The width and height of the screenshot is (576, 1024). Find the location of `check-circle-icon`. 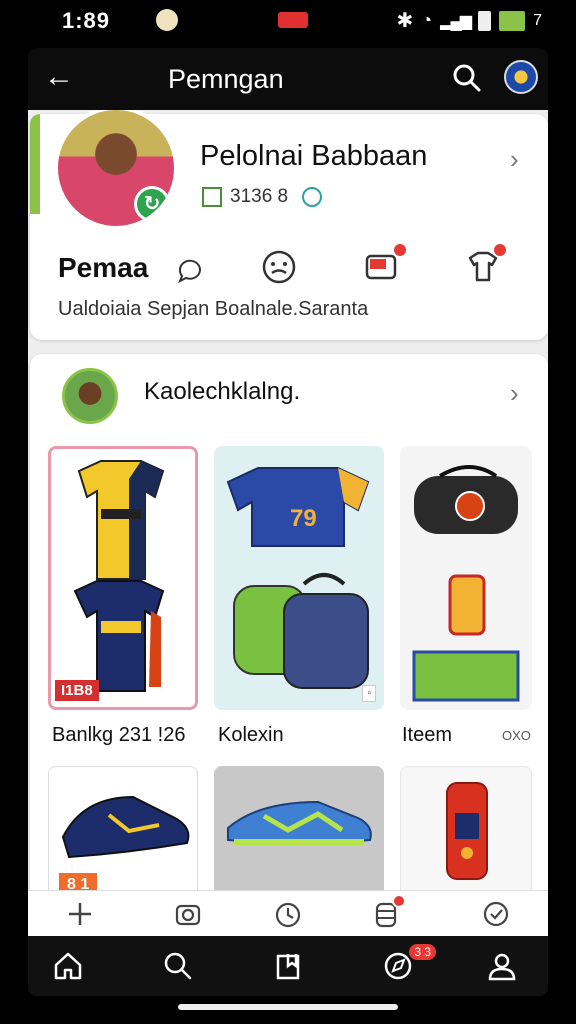

check-circle-icon is located at coordinates (496, 914).